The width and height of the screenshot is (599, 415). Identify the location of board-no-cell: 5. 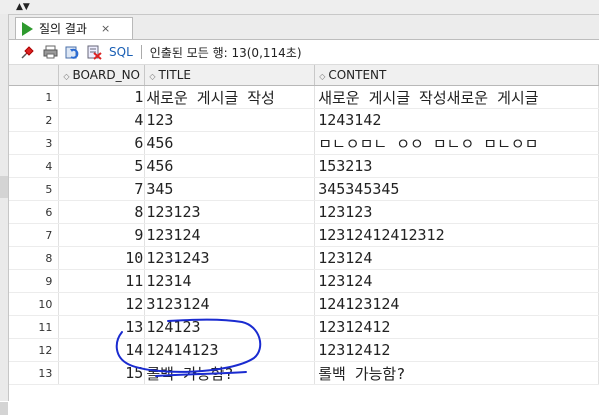
(102, 166).